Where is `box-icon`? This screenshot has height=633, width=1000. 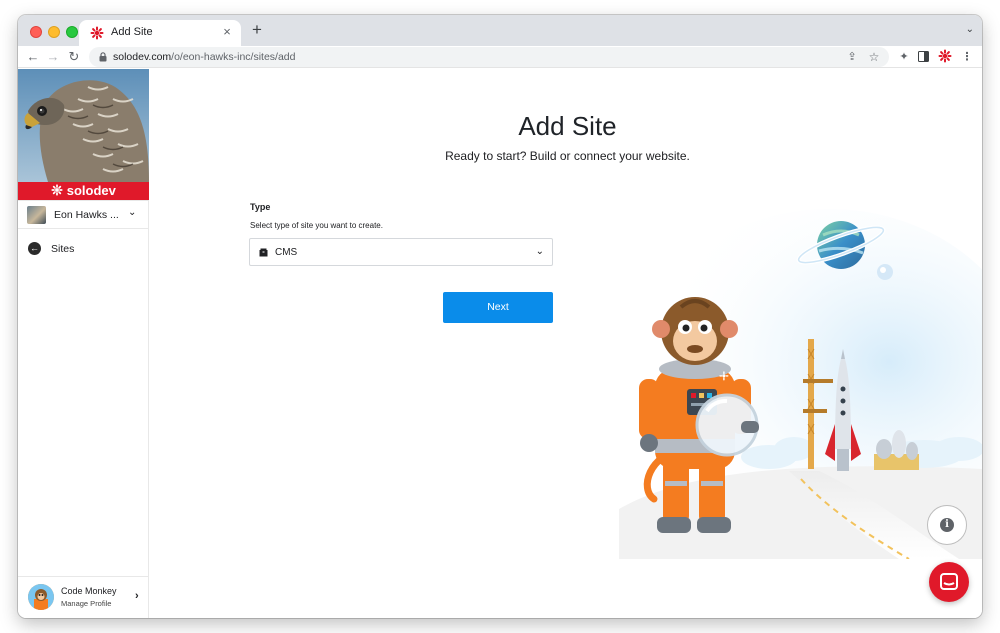 box-icon is located at coordinates (263, 252).